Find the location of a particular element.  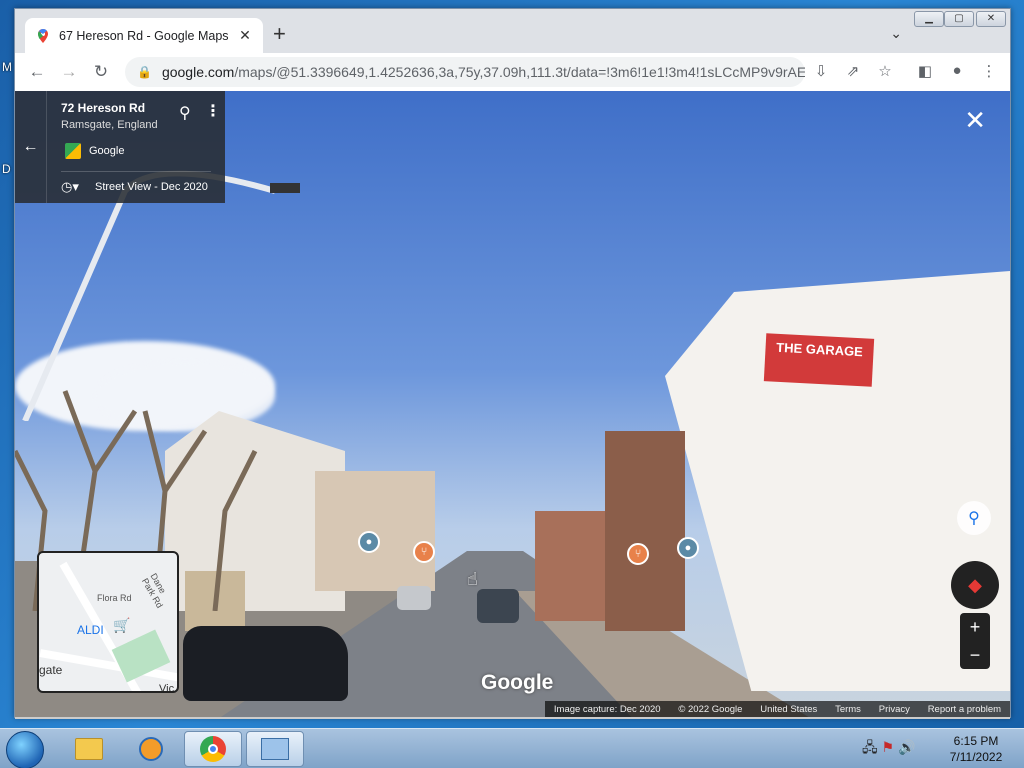

minimap: Dane Park Rd Flora Rd ALDI 🛒 gate Vic is located at coordinates (108, 622).